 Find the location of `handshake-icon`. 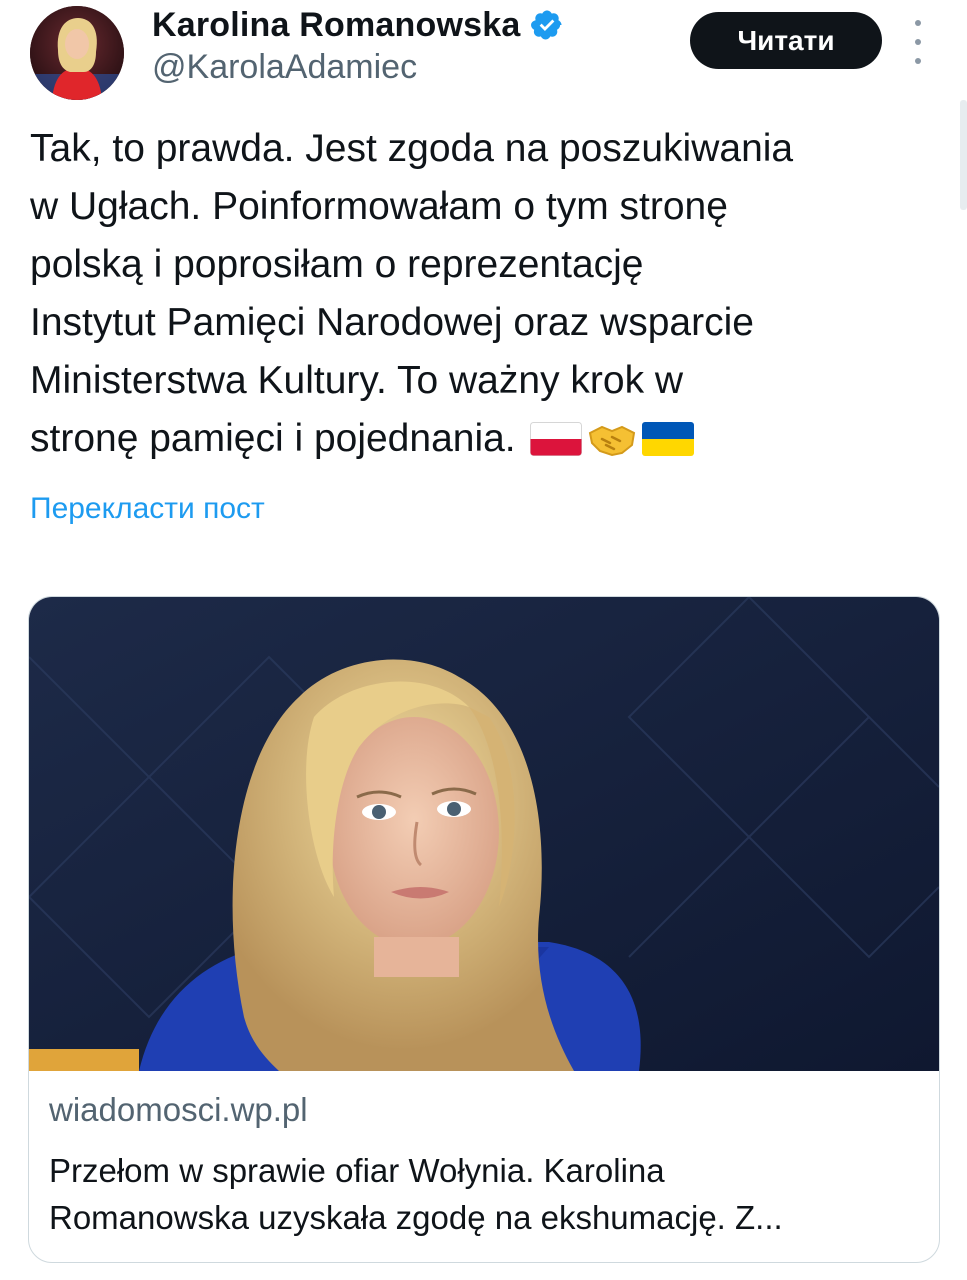

handshake-icon is located at coordinates (611, 441).